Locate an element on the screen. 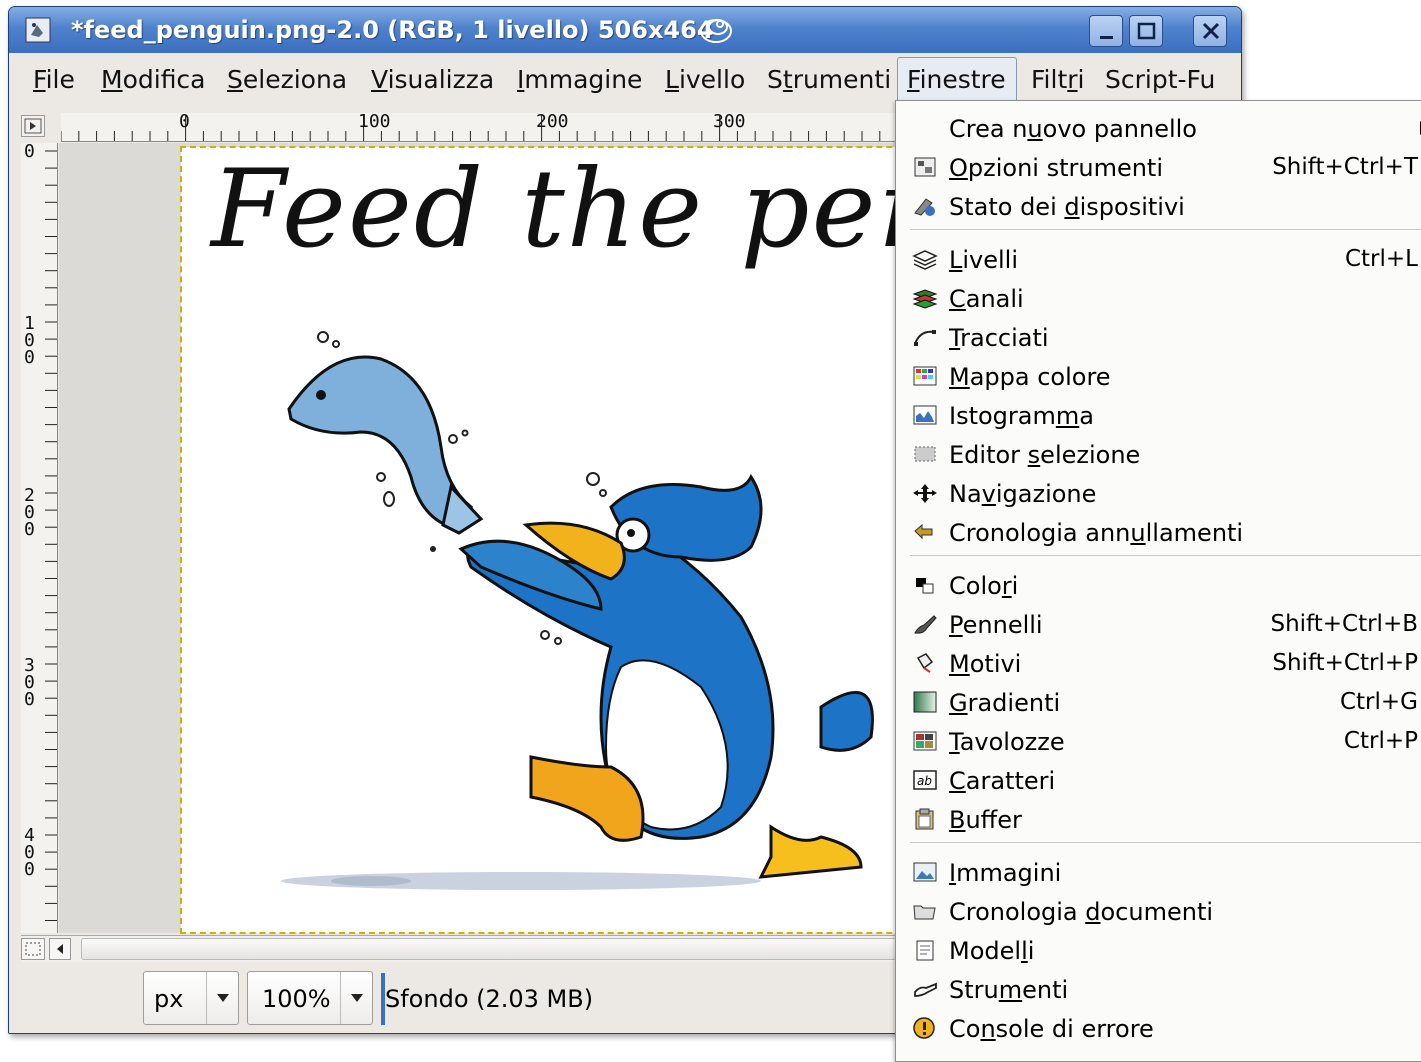 The height and width of the screenshot is (1062, 1421). horizontal-ruler: 0 100 200 300 is located at coordinates (510, 126).